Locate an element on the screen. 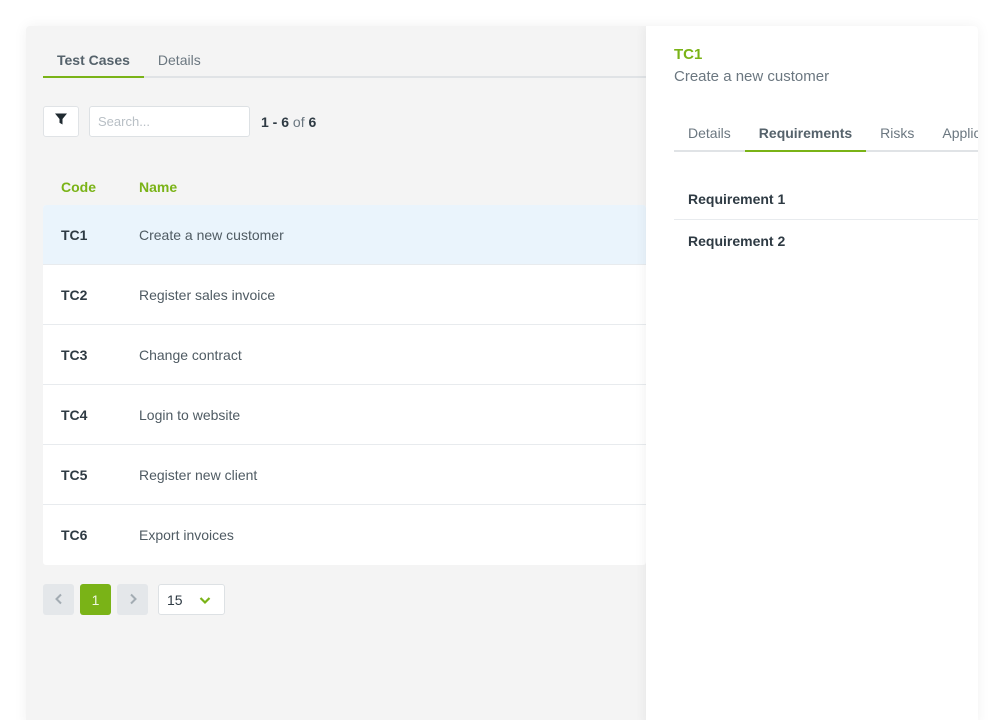 Image resolution: width=1000 pixels, height=720 pixels. table-row: TC4 Login to website is located at coordinates (344, 415).